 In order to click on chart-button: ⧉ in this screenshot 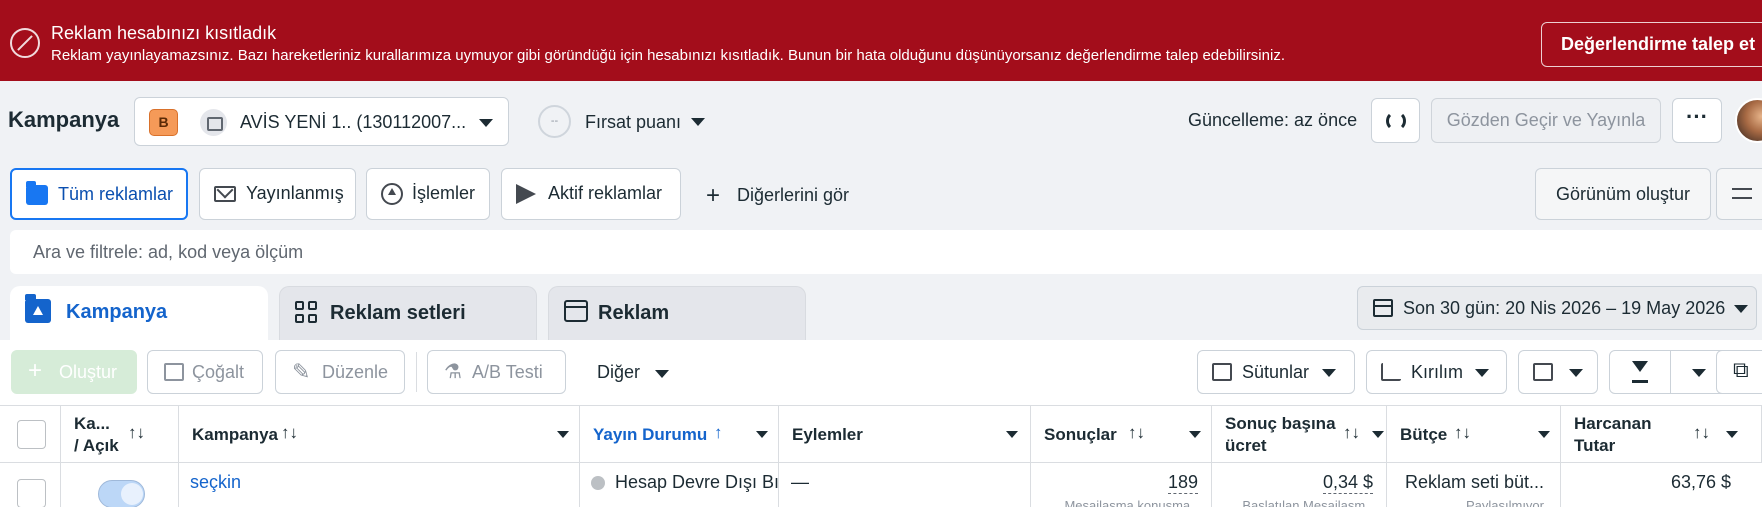, I will do `click(1739, 372)`.